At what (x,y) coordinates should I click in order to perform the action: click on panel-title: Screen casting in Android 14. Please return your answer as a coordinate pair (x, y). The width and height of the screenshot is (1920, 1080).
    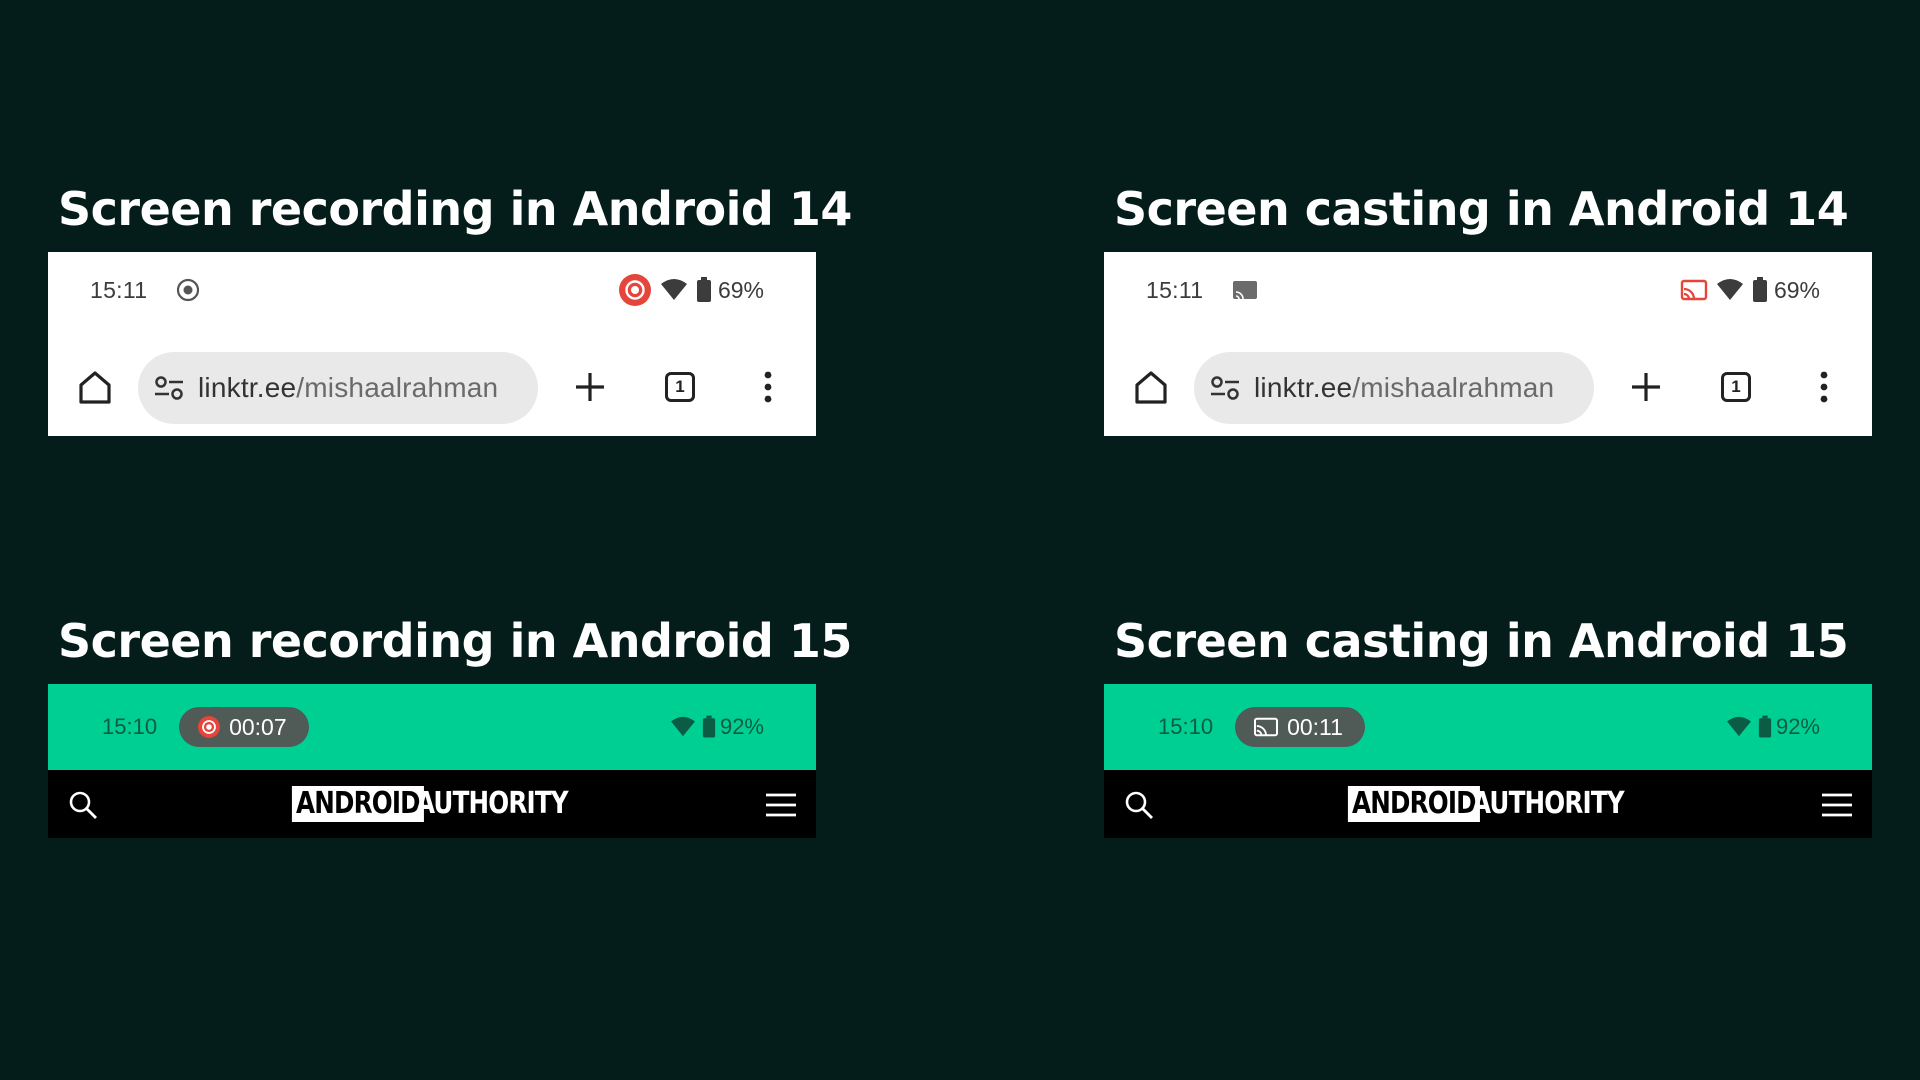
    Looking at the image, I should click on (1481, 209).